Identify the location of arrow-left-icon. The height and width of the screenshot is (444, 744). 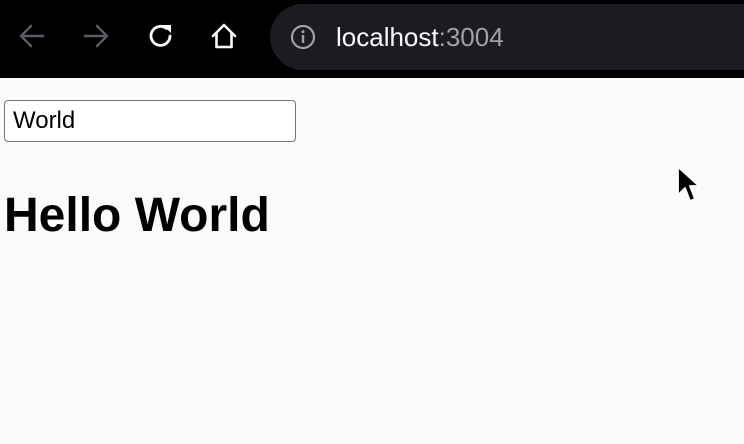
(32, 36).